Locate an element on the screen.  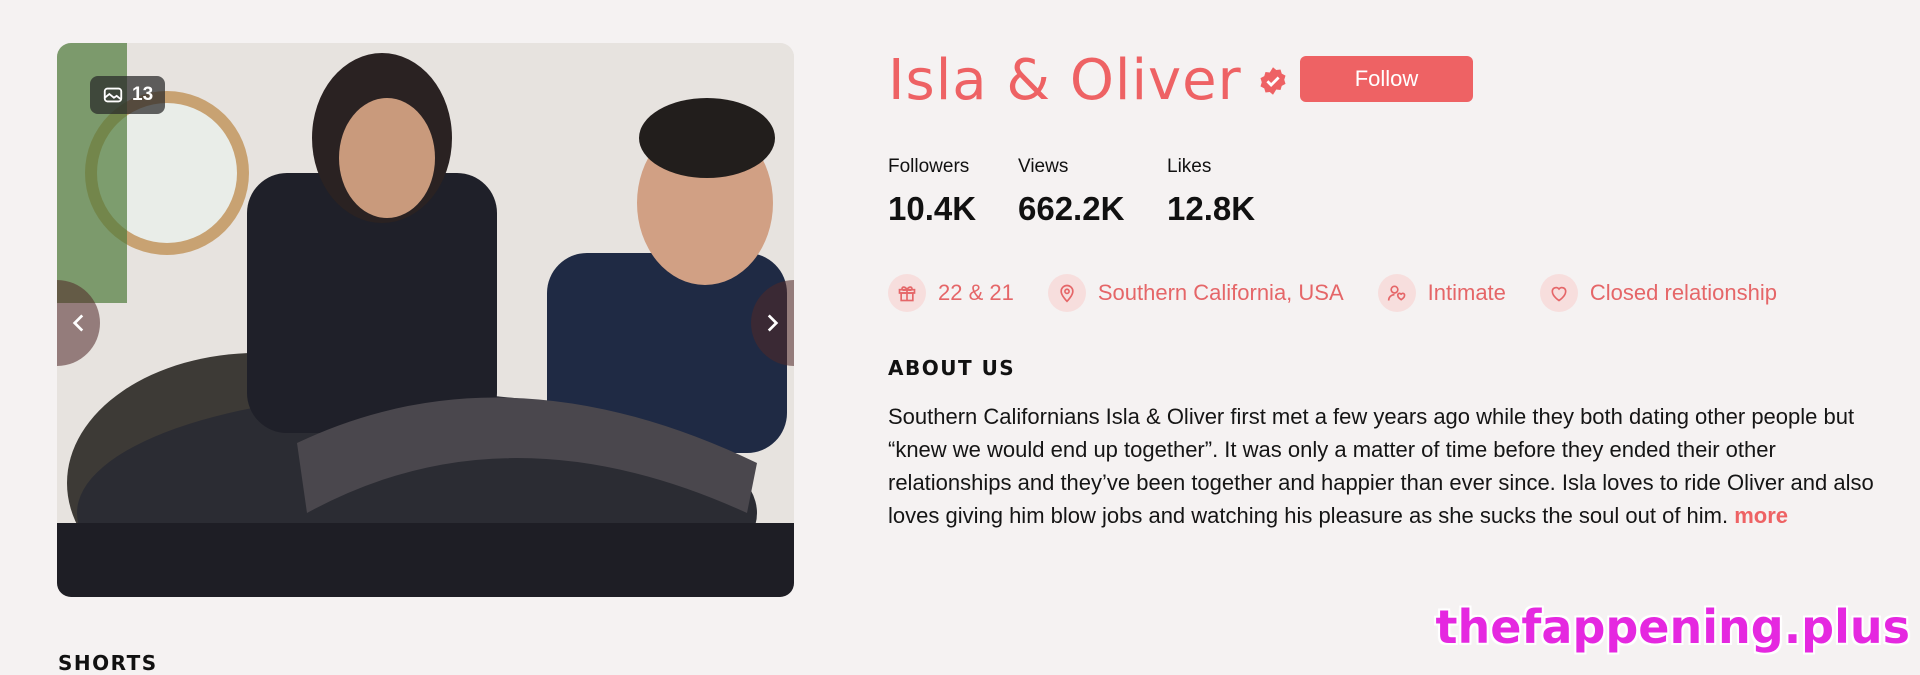
stat-value: 10.4K is located at coordinates (932, 208).